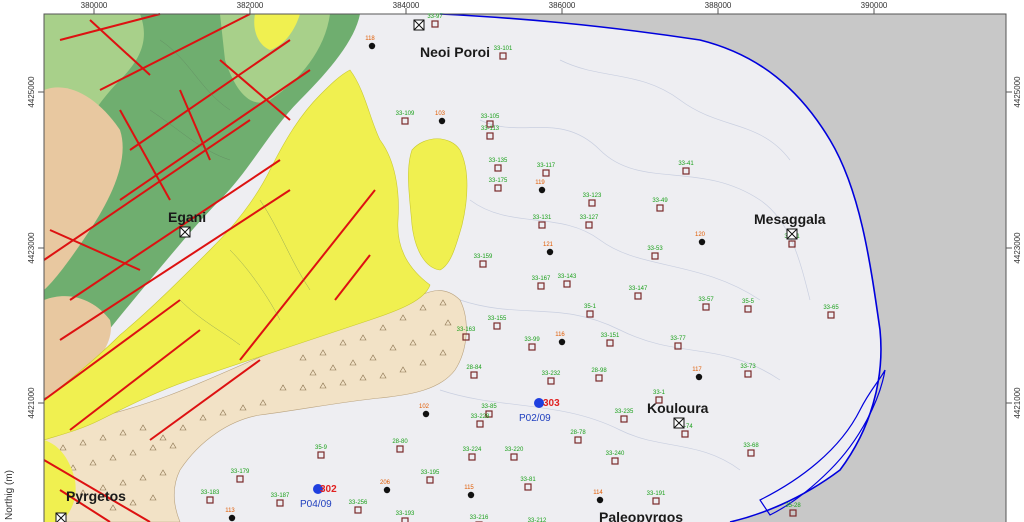 This screenshot has width=1024, height=522. I want to click on borehole-label: 114, so click(598, 493).